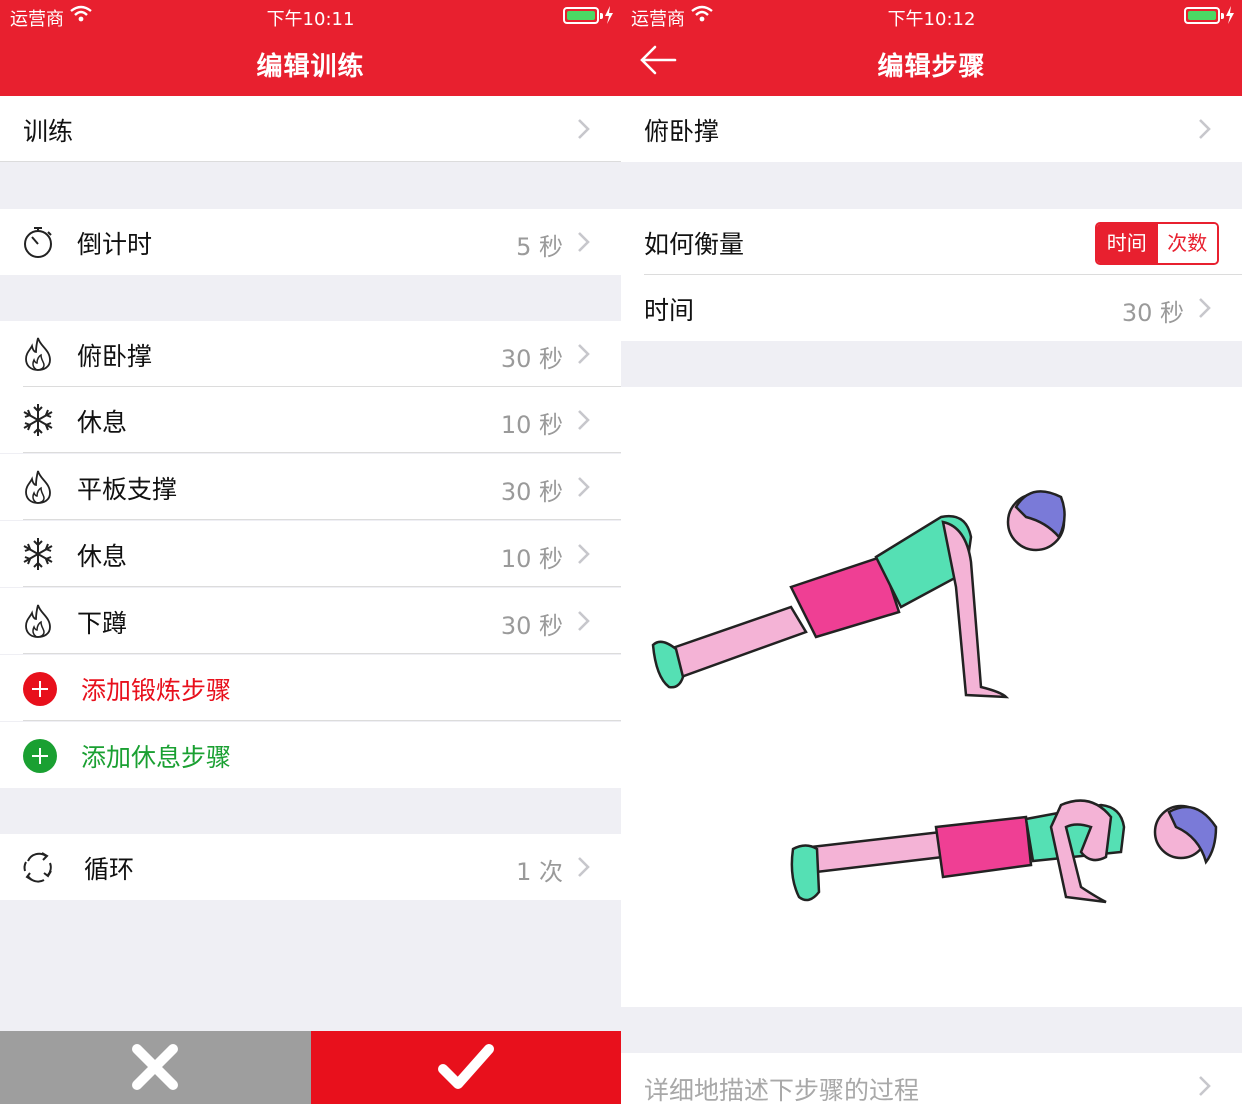 The height and width of the screenshot is (1104, 1242). I want to click on checkmark-icon, so click(466, 1066).